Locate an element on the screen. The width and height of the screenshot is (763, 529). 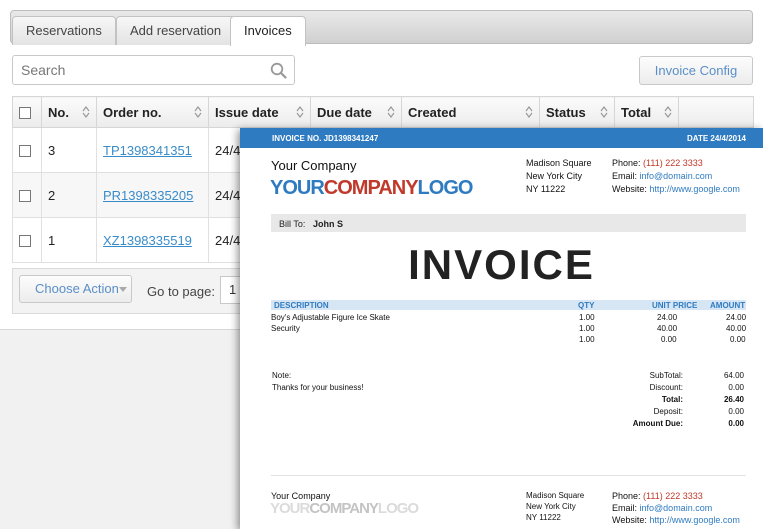
invoice-date: DATE 24/4/2014 is located at coordinates (716, 138).